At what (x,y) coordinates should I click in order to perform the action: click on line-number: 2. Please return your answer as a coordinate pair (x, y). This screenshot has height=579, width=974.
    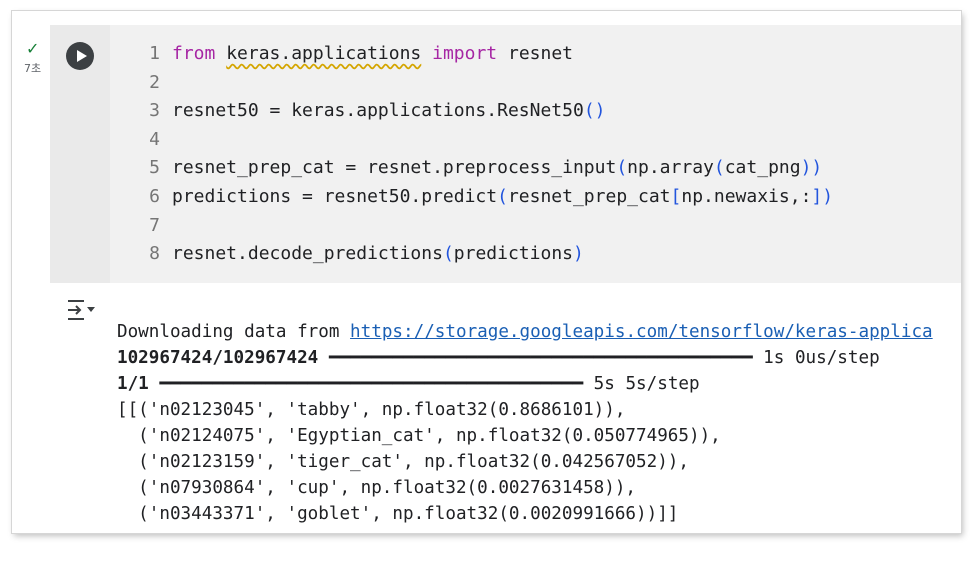
    Looking at the image, I should click on (154, 82).